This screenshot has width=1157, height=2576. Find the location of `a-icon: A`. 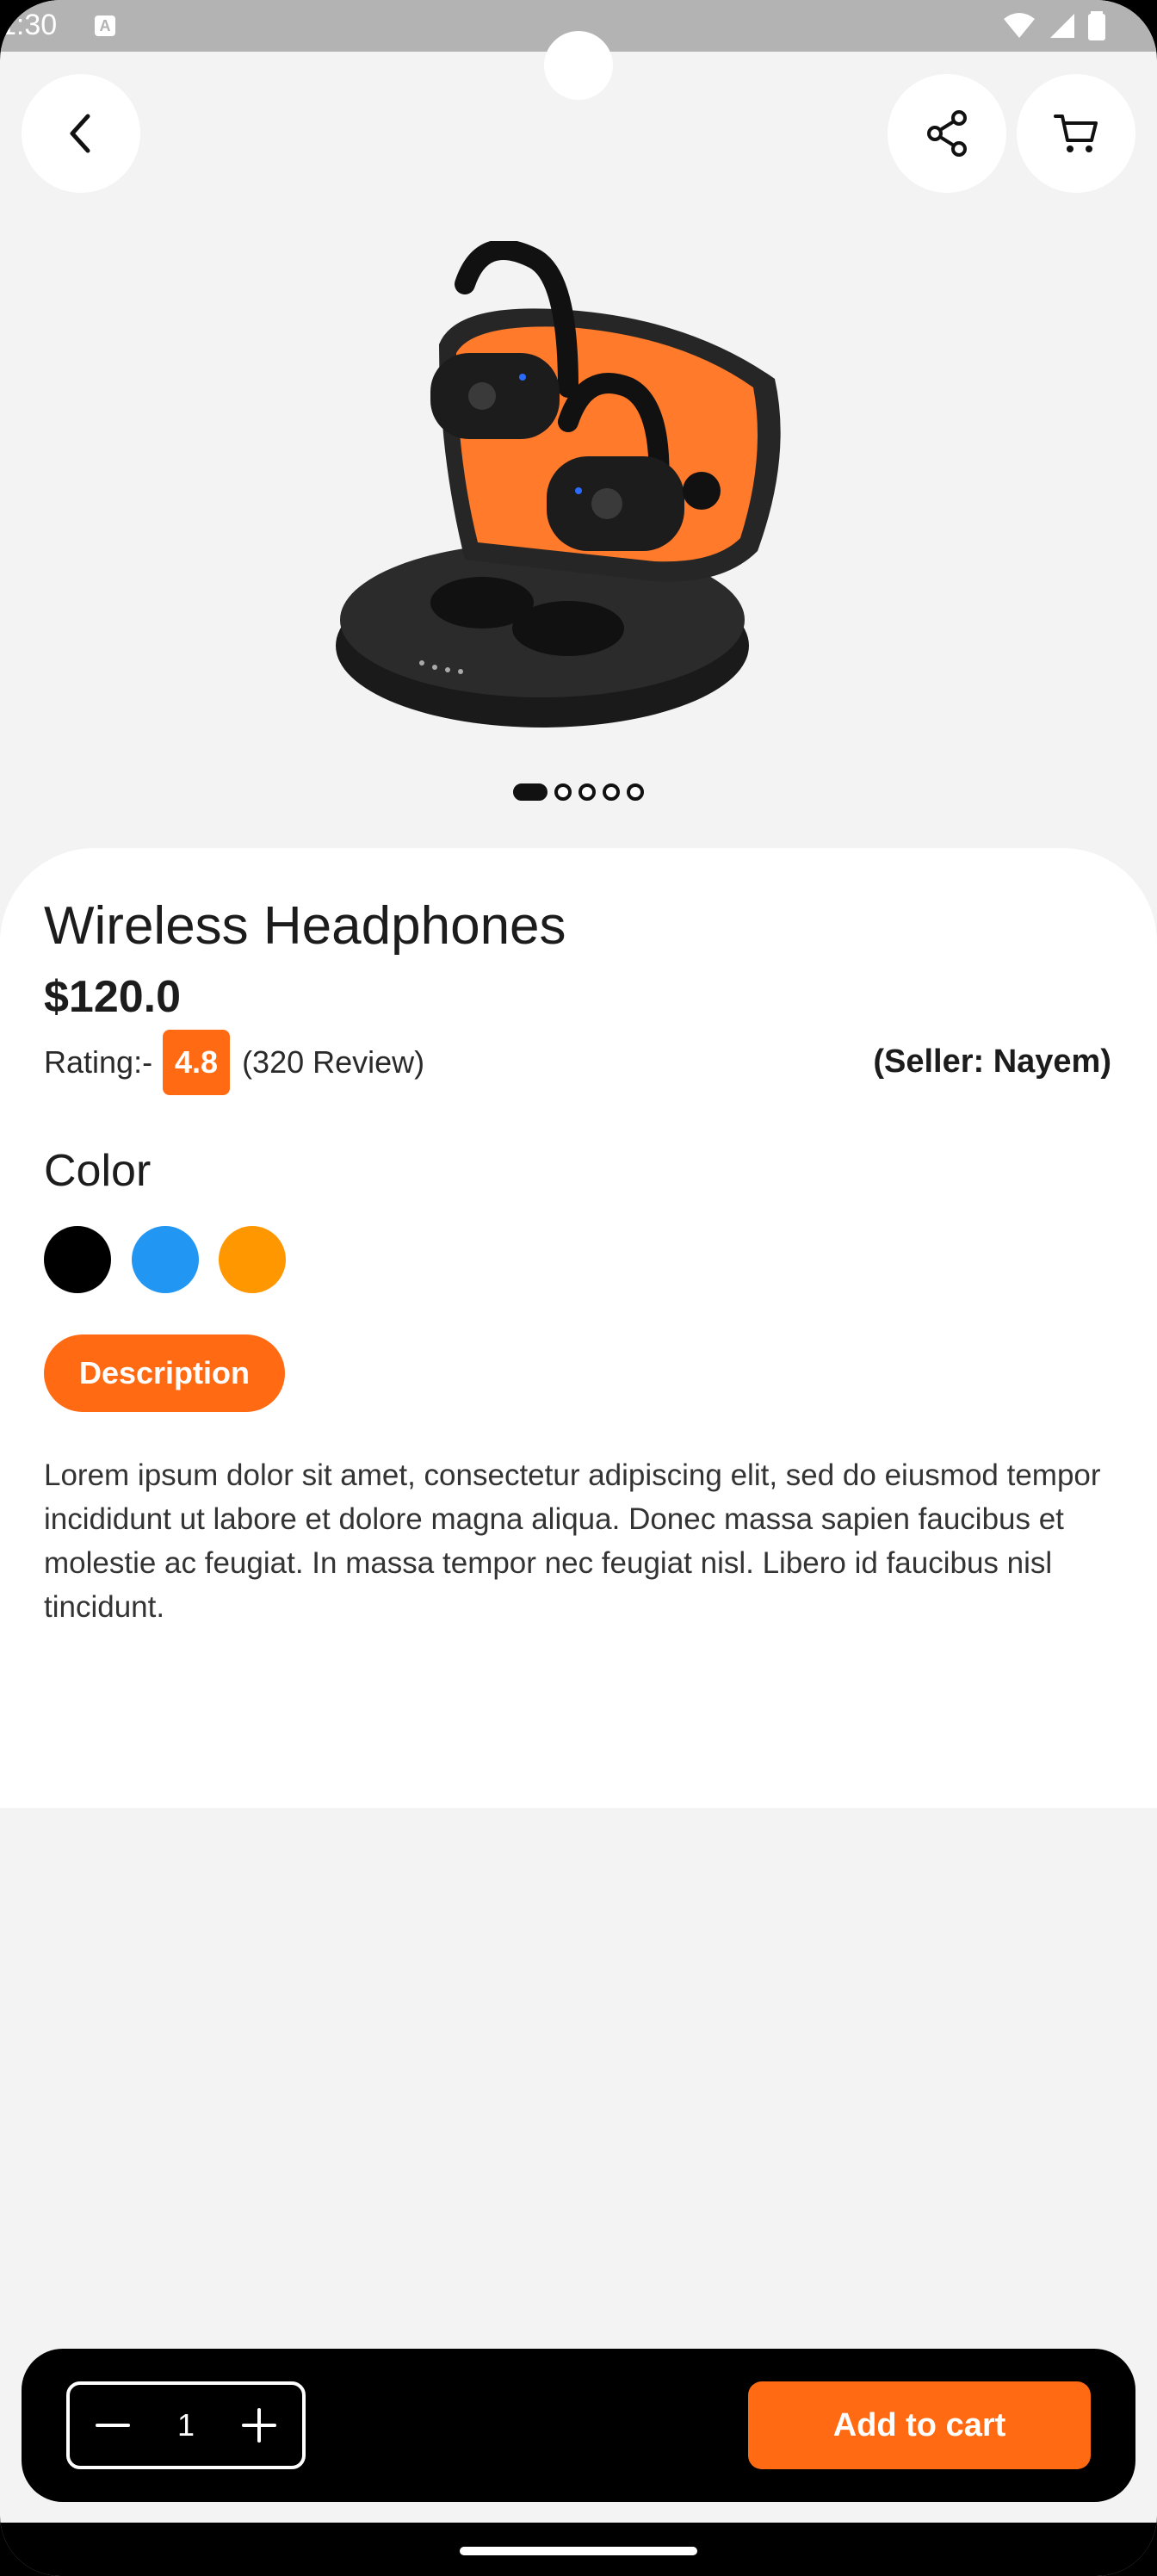

a-icon: A is located at coordinates (105, 26).